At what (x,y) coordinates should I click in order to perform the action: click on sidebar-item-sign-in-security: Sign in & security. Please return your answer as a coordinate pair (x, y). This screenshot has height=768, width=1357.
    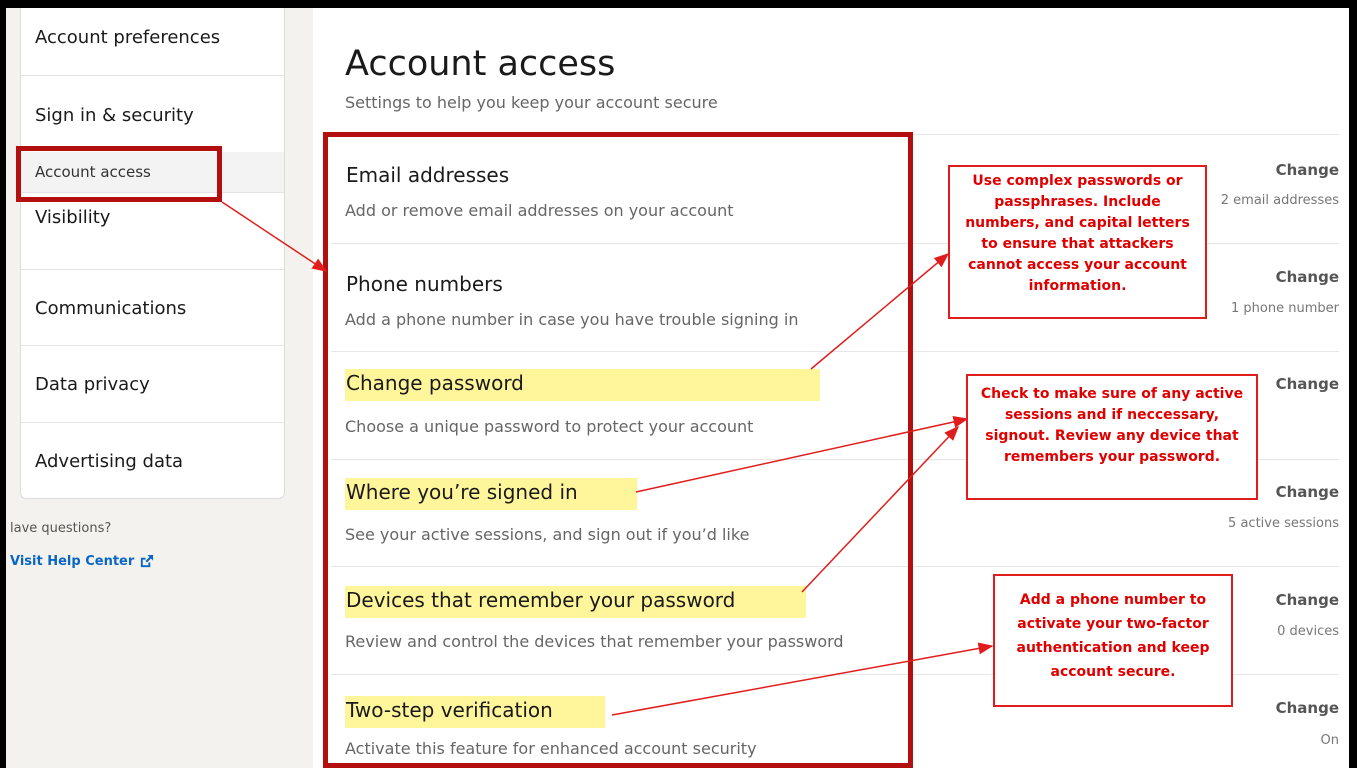
    Looking at the image, I should click on (152, 114).